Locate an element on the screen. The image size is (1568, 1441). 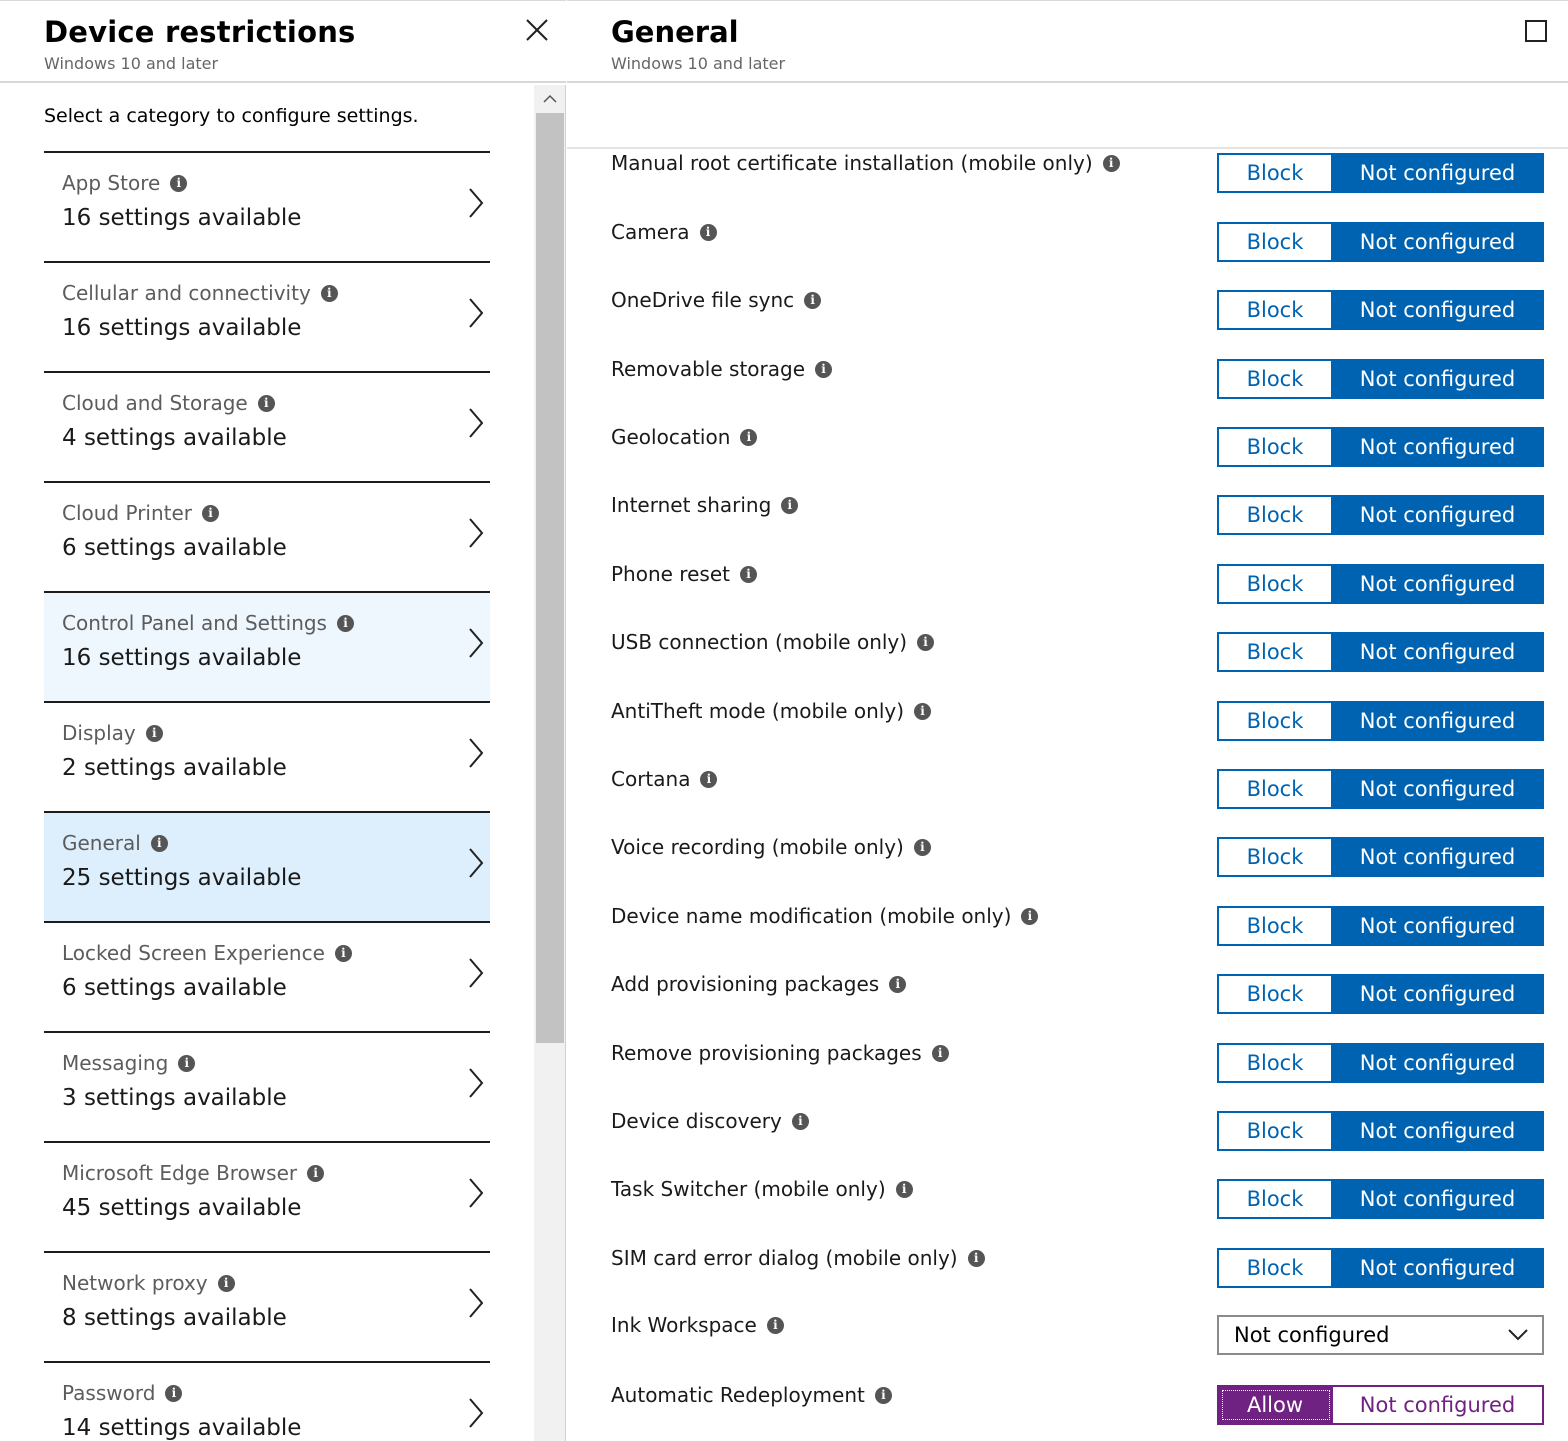
category-name: Locked Screen Experience i is located at coordinates (207, 953).